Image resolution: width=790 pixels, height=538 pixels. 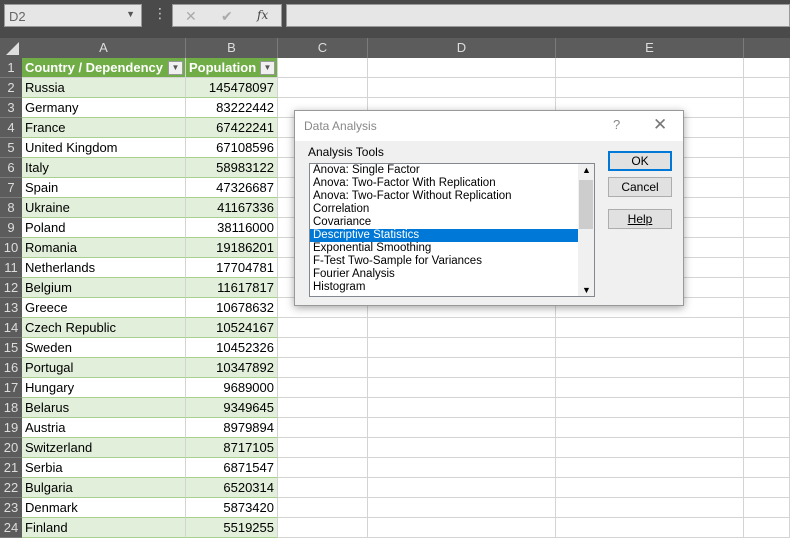 I want to click on country-cell: Austria, so click(x=104, y=428).